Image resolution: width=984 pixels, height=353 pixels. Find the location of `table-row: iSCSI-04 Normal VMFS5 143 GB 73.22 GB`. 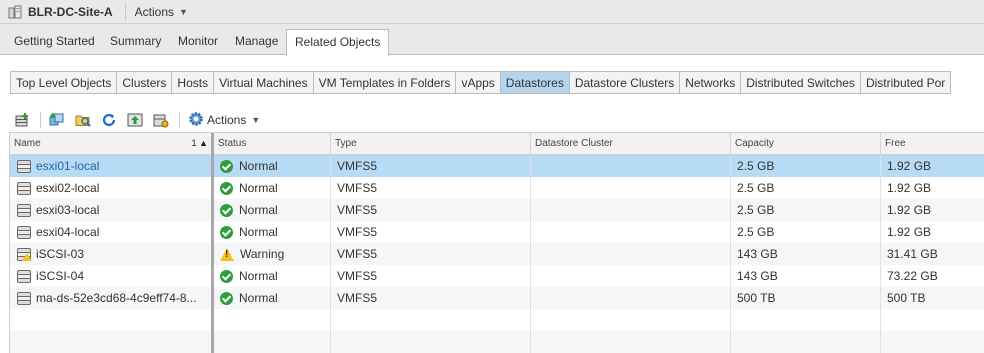

table-row: iSCSI-04 Normal VMFS5 143 GB 73.22 GB is located at coordinates (497, 276).